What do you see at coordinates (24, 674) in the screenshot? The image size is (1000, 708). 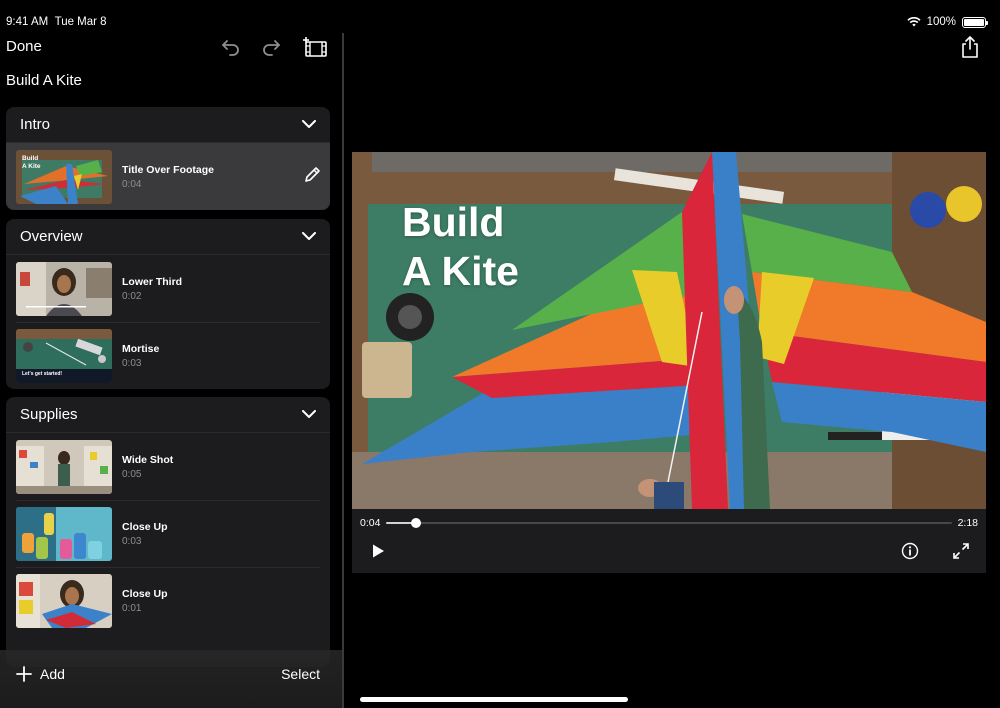 I see `plus-icon` at bounding box center [24, 674].